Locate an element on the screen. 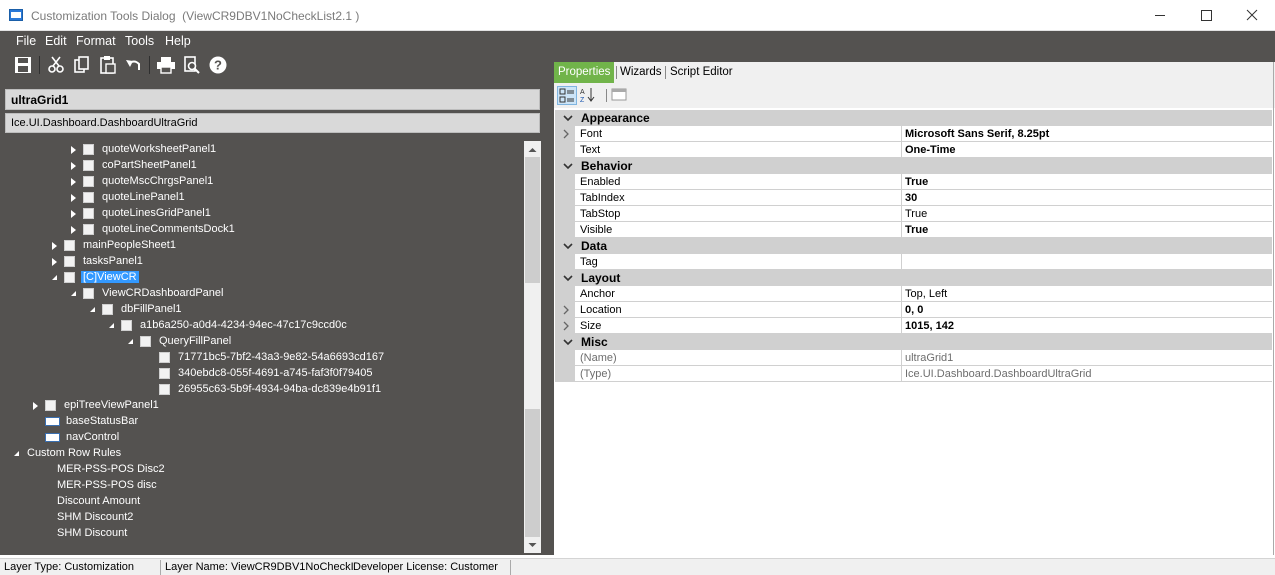  tree-node: quoteMscChrgsPanel1 is located at coordinates (264, 182).